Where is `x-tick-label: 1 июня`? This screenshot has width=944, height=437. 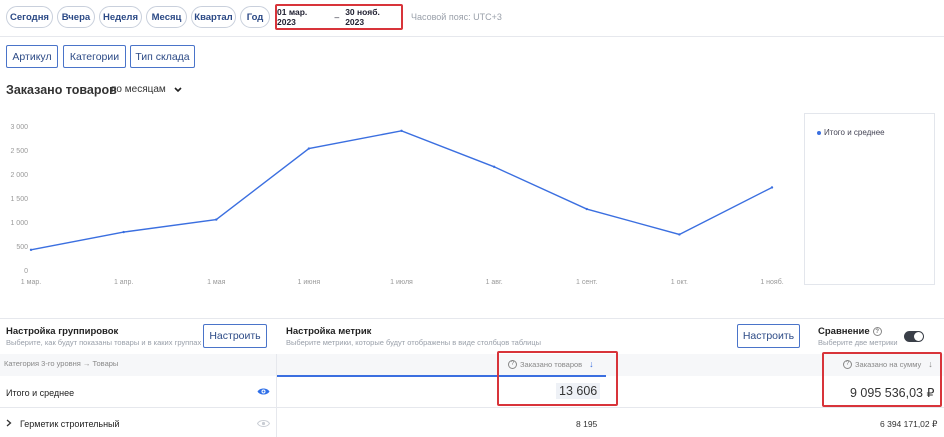 x-tick-label: 1 июня is located at coordinates (309, 282).